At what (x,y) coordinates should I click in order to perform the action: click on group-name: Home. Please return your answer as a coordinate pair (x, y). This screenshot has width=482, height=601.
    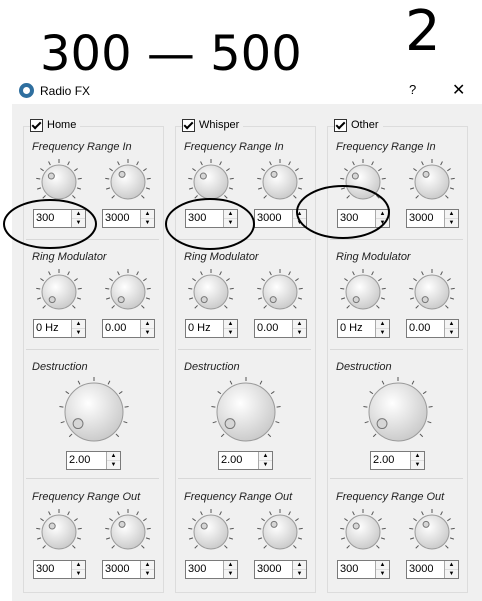
    Looking at the image, I should click on (62, 125).